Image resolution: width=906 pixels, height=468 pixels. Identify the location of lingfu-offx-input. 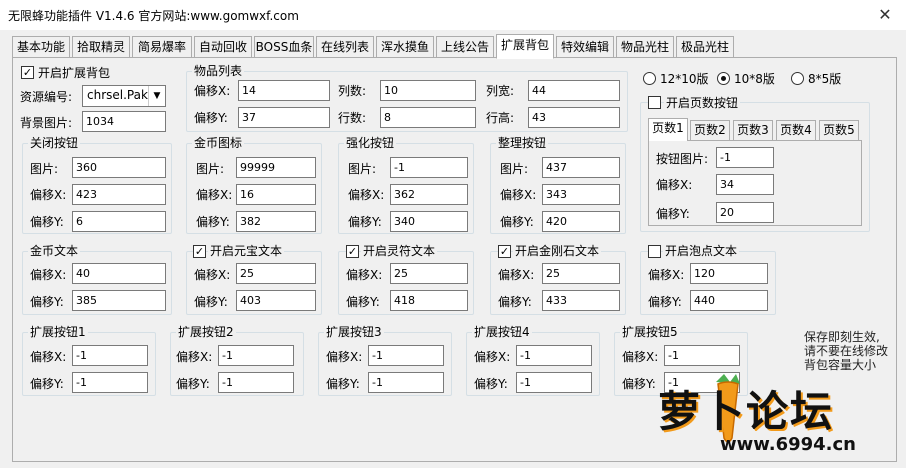
(429, 273).